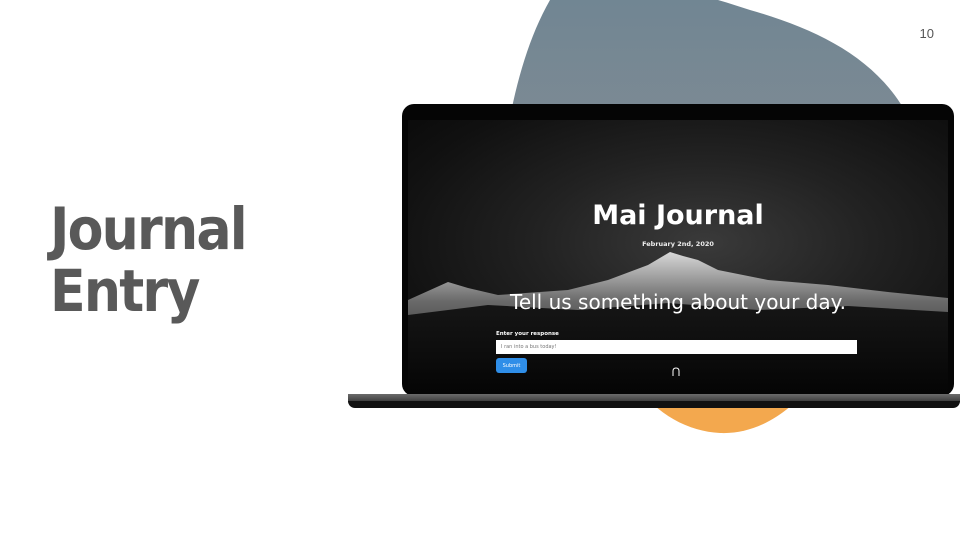 This screenshot has height=540, width=960. Describe the element at coordinates (678, 215) in the screenshot. I see `app-title: Mai Journal` at that location.